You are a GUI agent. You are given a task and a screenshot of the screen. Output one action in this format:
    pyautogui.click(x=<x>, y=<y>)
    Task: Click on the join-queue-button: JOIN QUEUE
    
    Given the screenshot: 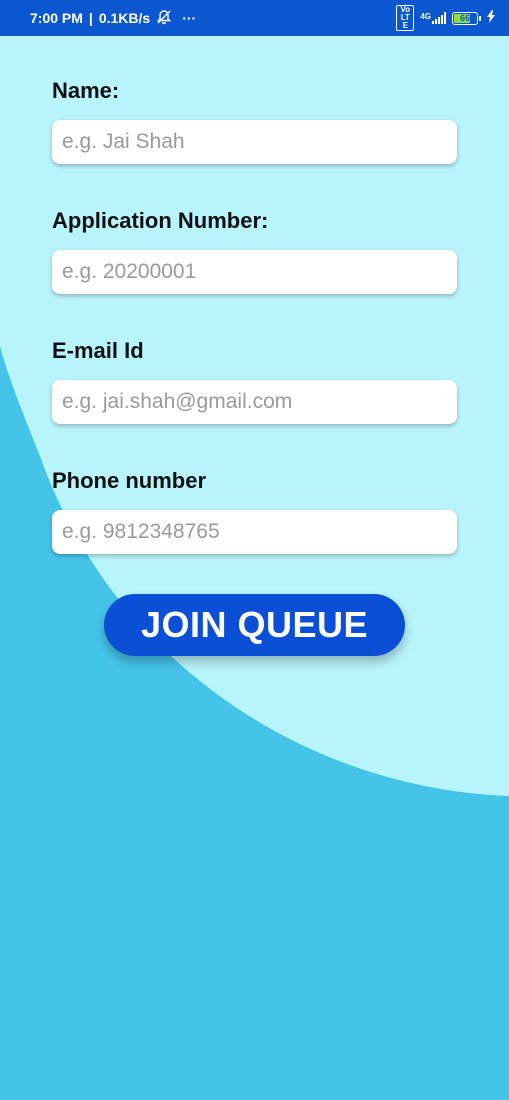 What is the action you would take?
    pyautogui.click(x=254, y=625)
    